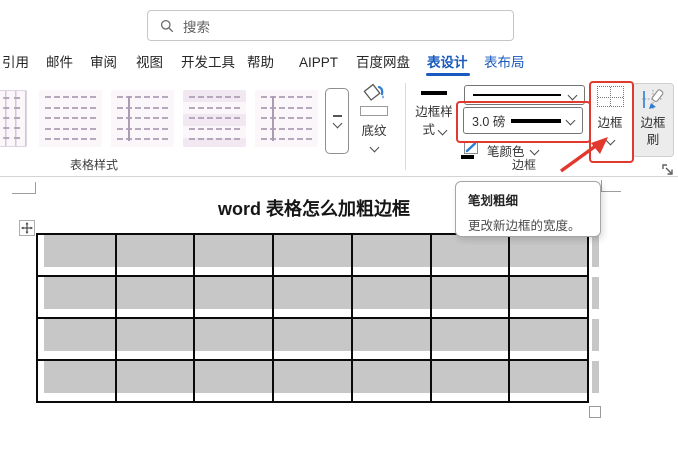 The image size is (678, 459). What do you see at coordinates (260, 63) in the screenshot?
I see `tab-help: 帮助` at bounding box center [260, 63].